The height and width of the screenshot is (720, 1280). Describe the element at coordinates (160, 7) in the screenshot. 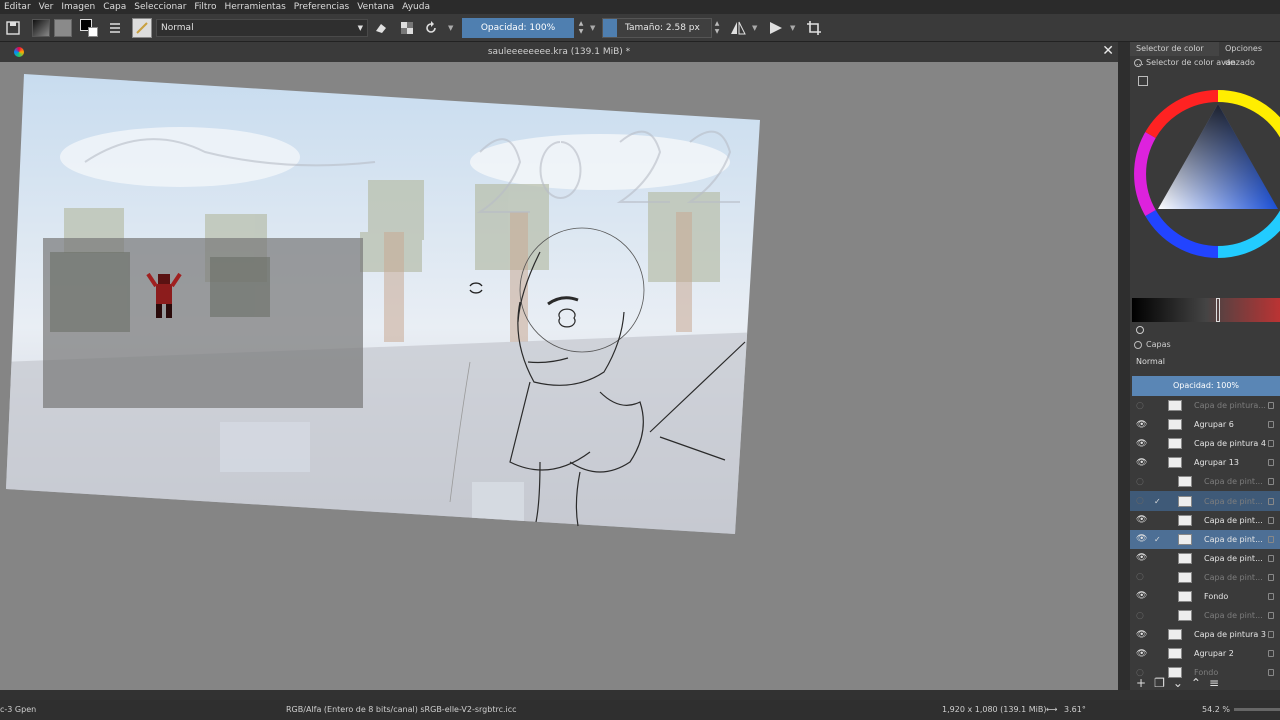

I see `menu-item-4: Seleccionar` at that location.